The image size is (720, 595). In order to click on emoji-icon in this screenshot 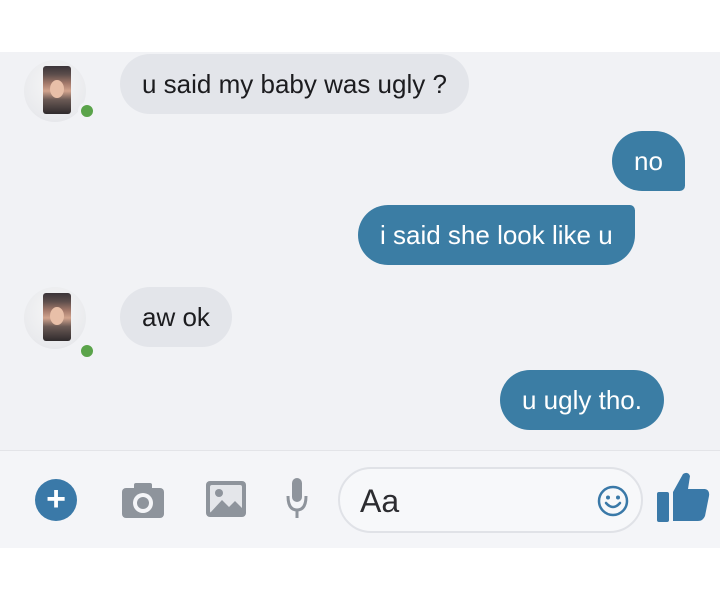, I will do `click(613, 501)`.